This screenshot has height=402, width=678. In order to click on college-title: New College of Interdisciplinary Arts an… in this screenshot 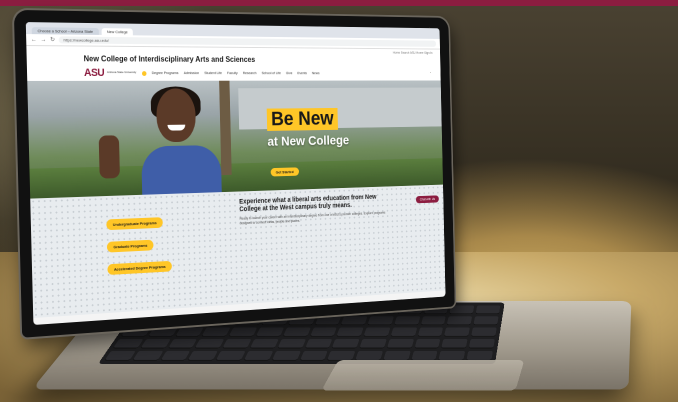, I will do `click(169, 59)`.